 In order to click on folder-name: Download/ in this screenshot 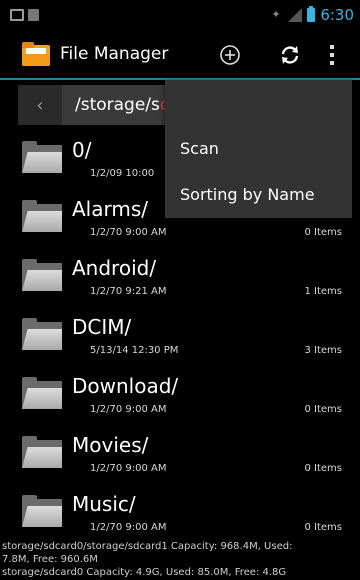, I will do `click(125, 386)`.